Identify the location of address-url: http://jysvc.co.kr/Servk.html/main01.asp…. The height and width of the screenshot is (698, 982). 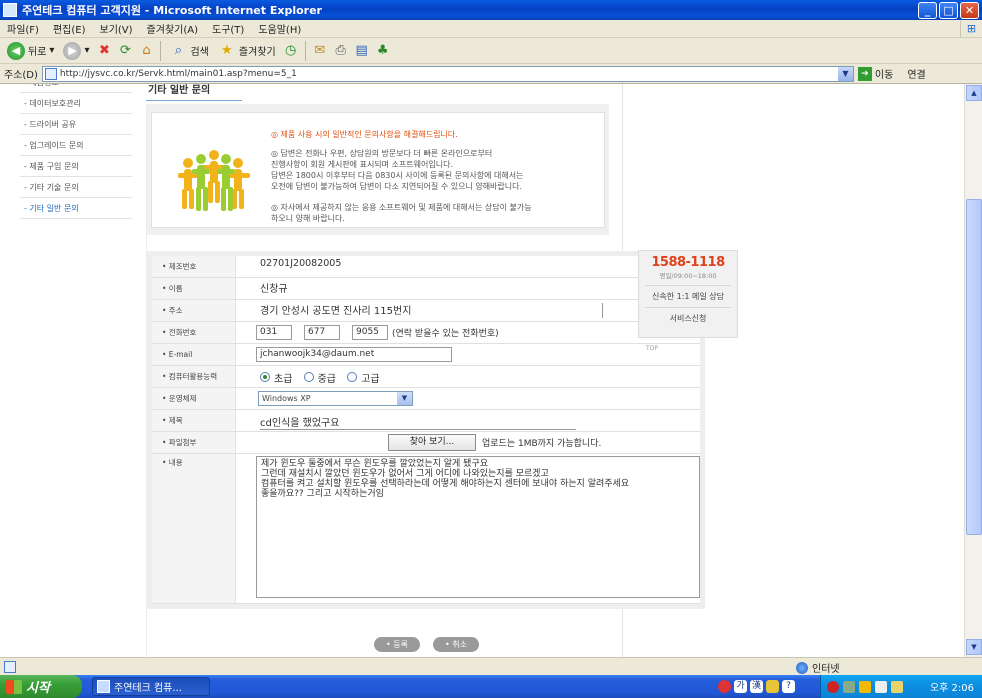
(449, 74).